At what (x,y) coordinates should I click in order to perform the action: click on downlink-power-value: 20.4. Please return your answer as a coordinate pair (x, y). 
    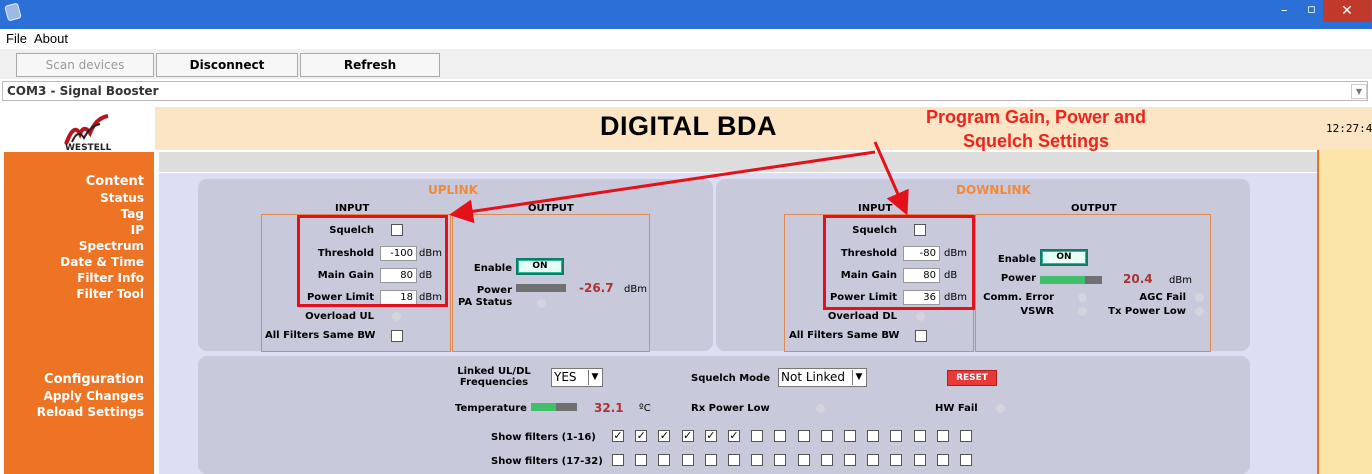
    Looking at the image, I should click on (1138, 279).